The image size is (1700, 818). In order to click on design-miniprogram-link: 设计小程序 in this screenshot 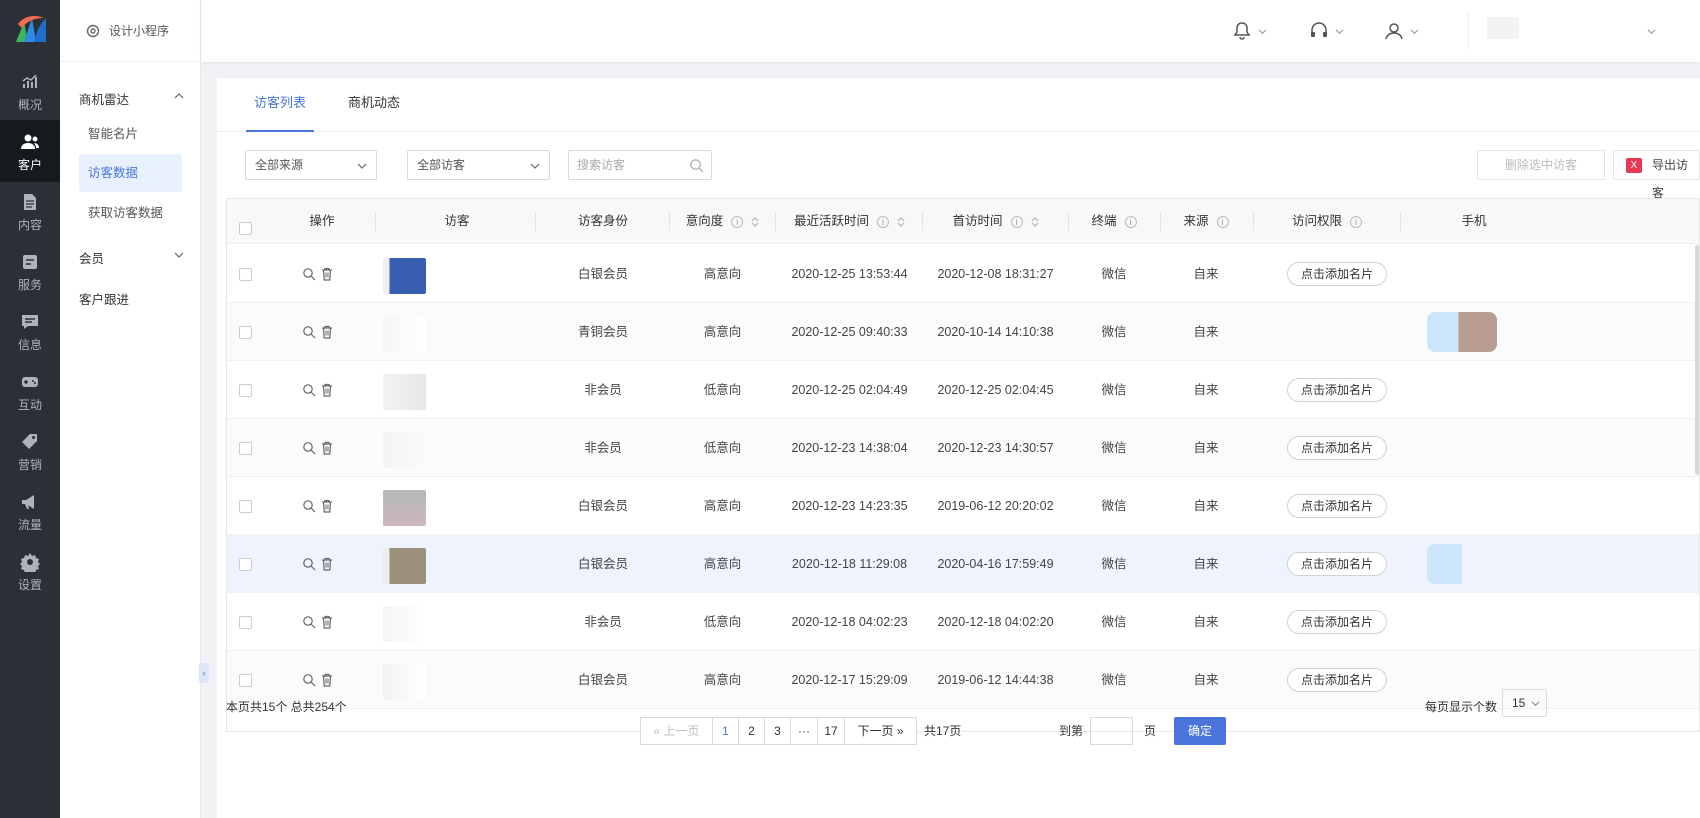, I will do `click(130, 31)`.